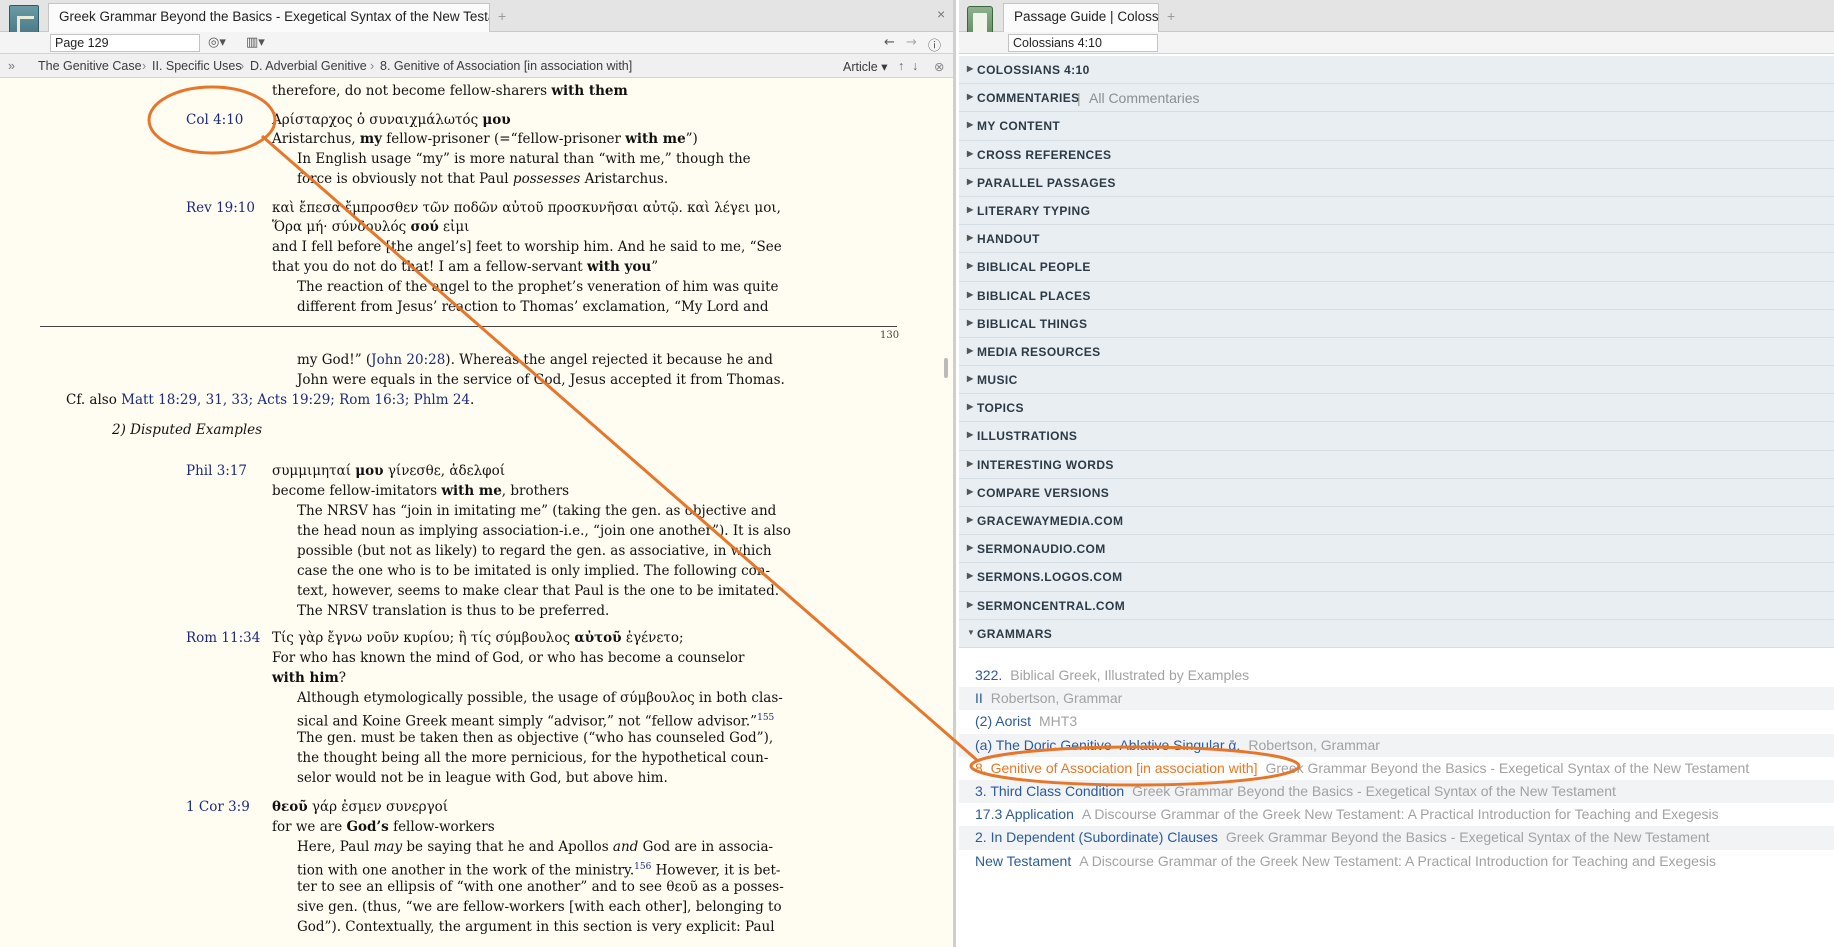 This screenshot has width=1834, height=947. Describe the element at coordinates (1396, 323) in the screenshot. I see `section-biblical-things: ▶ BIBLICAL THINGS` at that location.